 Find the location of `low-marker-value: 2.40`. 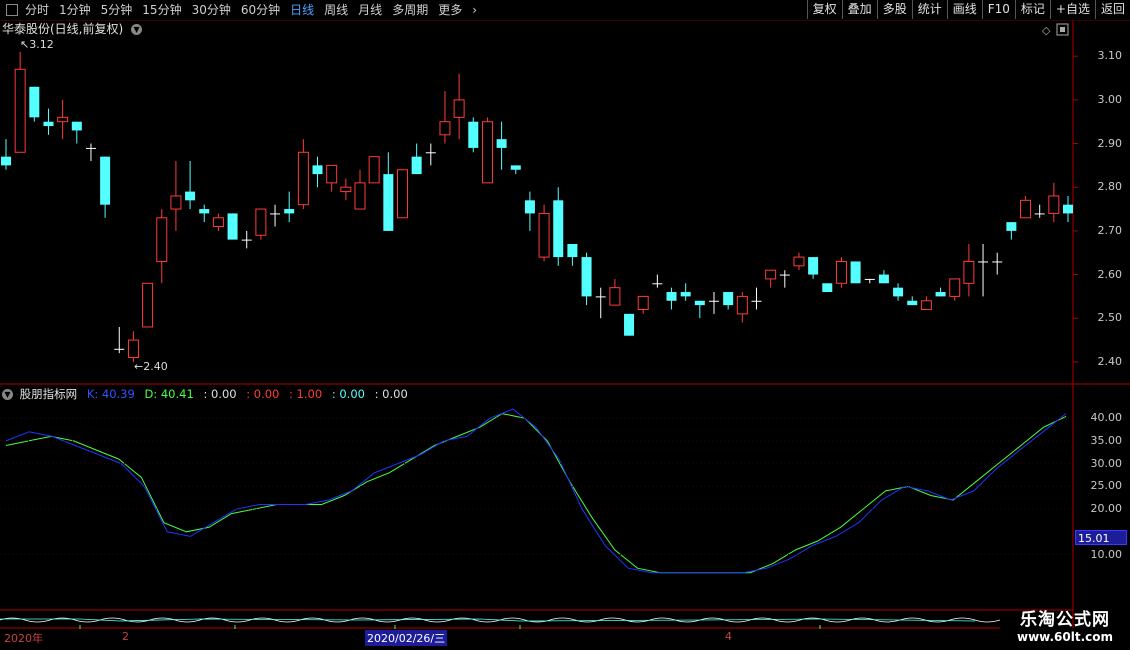

low-marker-value: 2.40 is located at coordinates (155, 366).